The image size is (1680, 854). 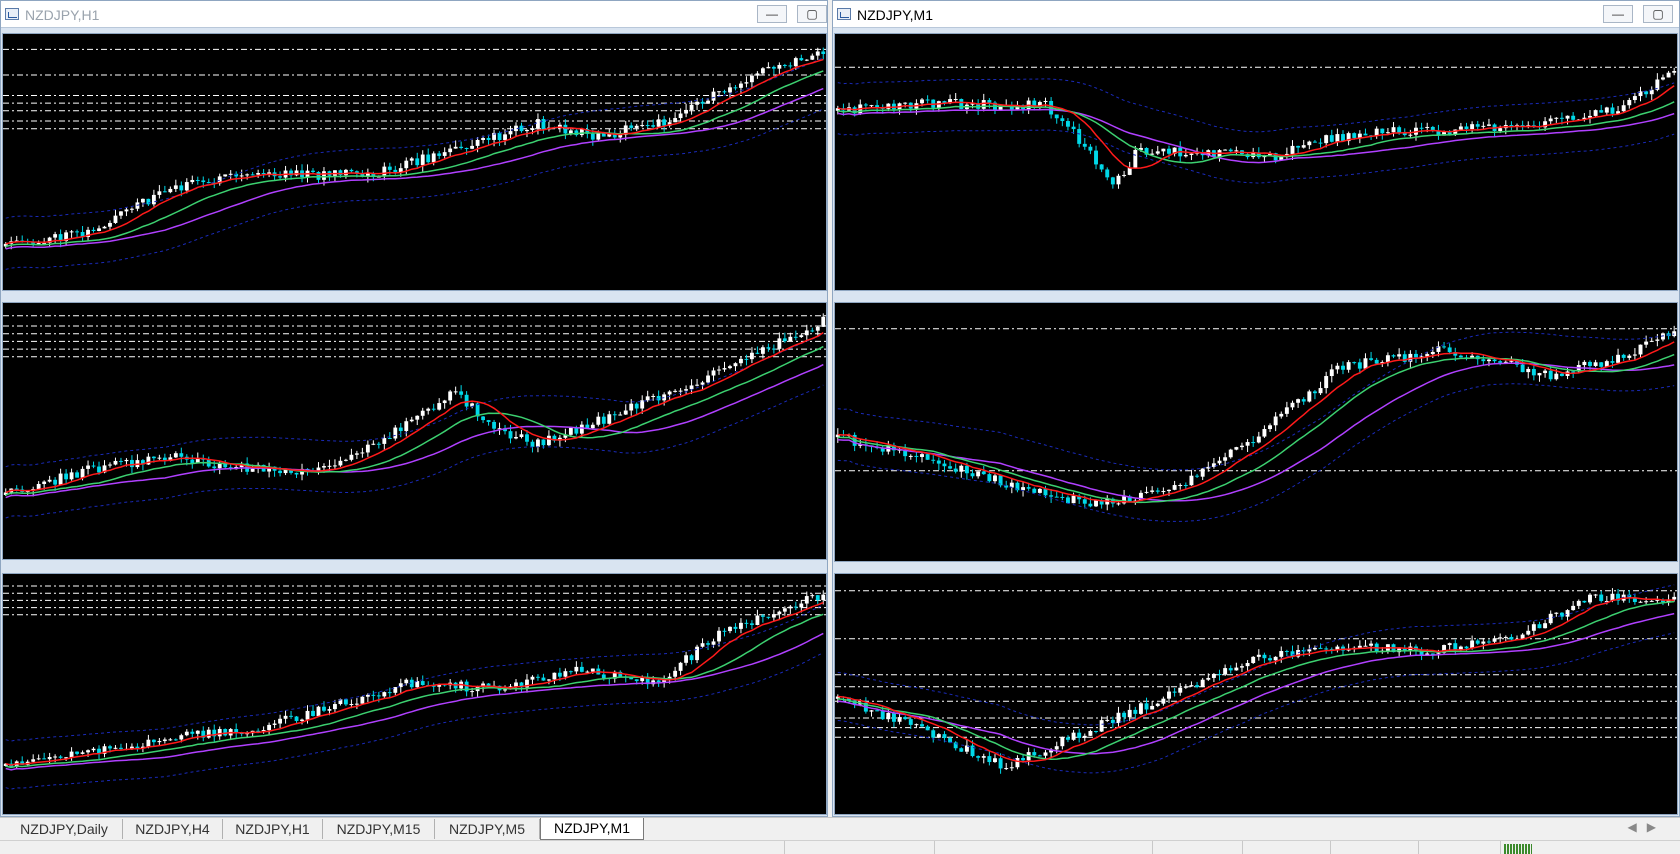 What do you see at coordinates (592, 829) in the screenshot?
I see `tab-nzdjpy-m1: NZDJPY,M1` at bounding box center [592, 829].